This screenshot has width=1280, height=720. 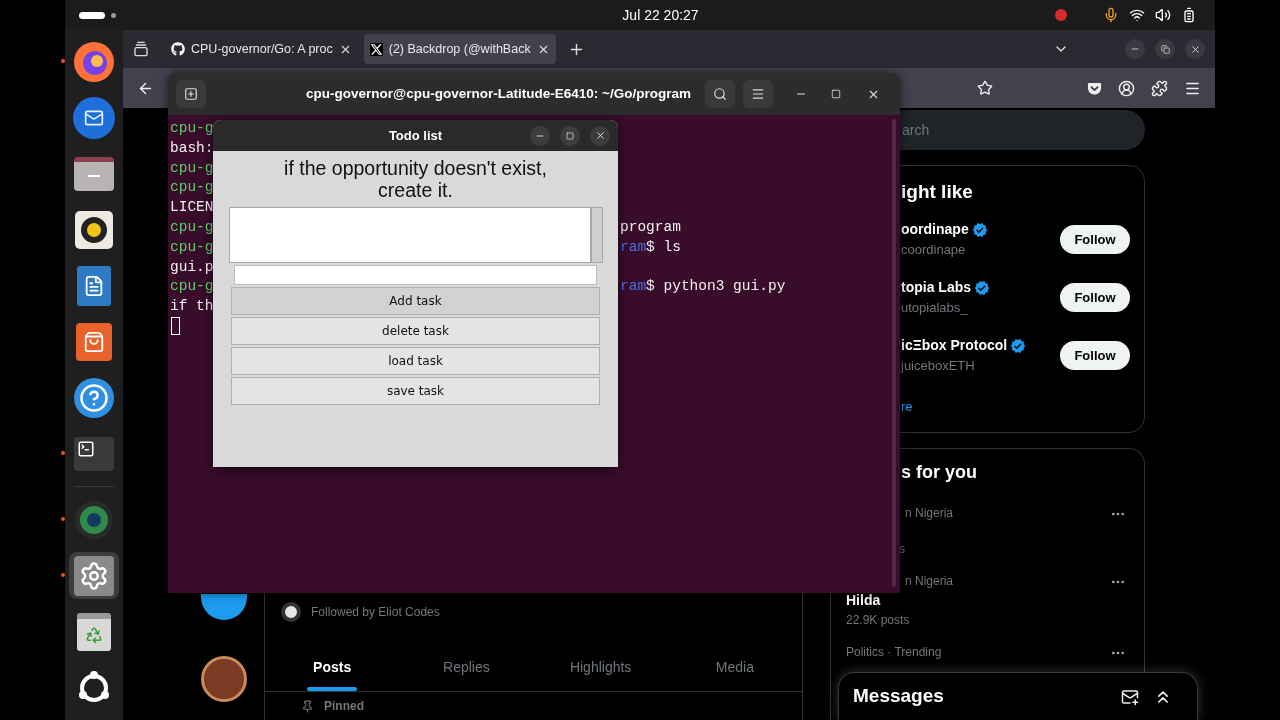 I want to click on bookmark-star-icon, so click(x=985, y=88).